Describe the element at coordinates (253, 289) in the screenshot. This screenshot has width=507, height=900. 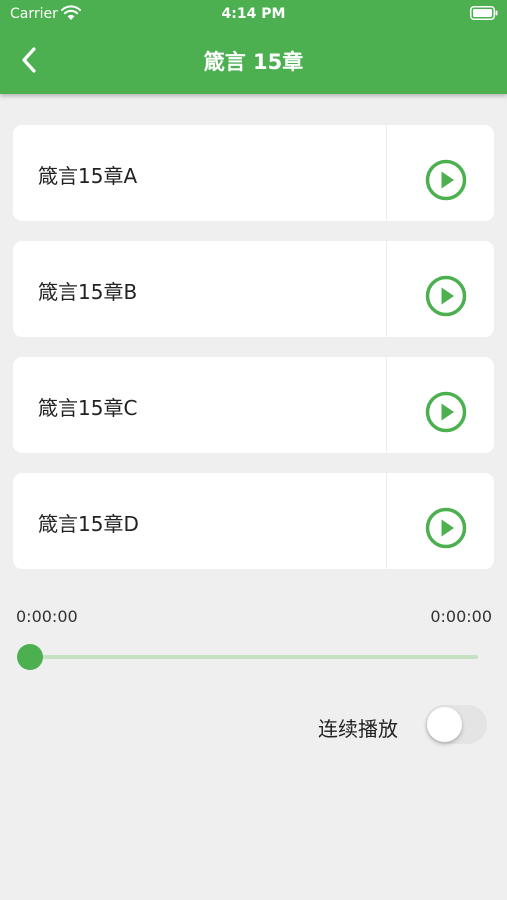
I see `track-item-b: 箴言15章B` at that location.